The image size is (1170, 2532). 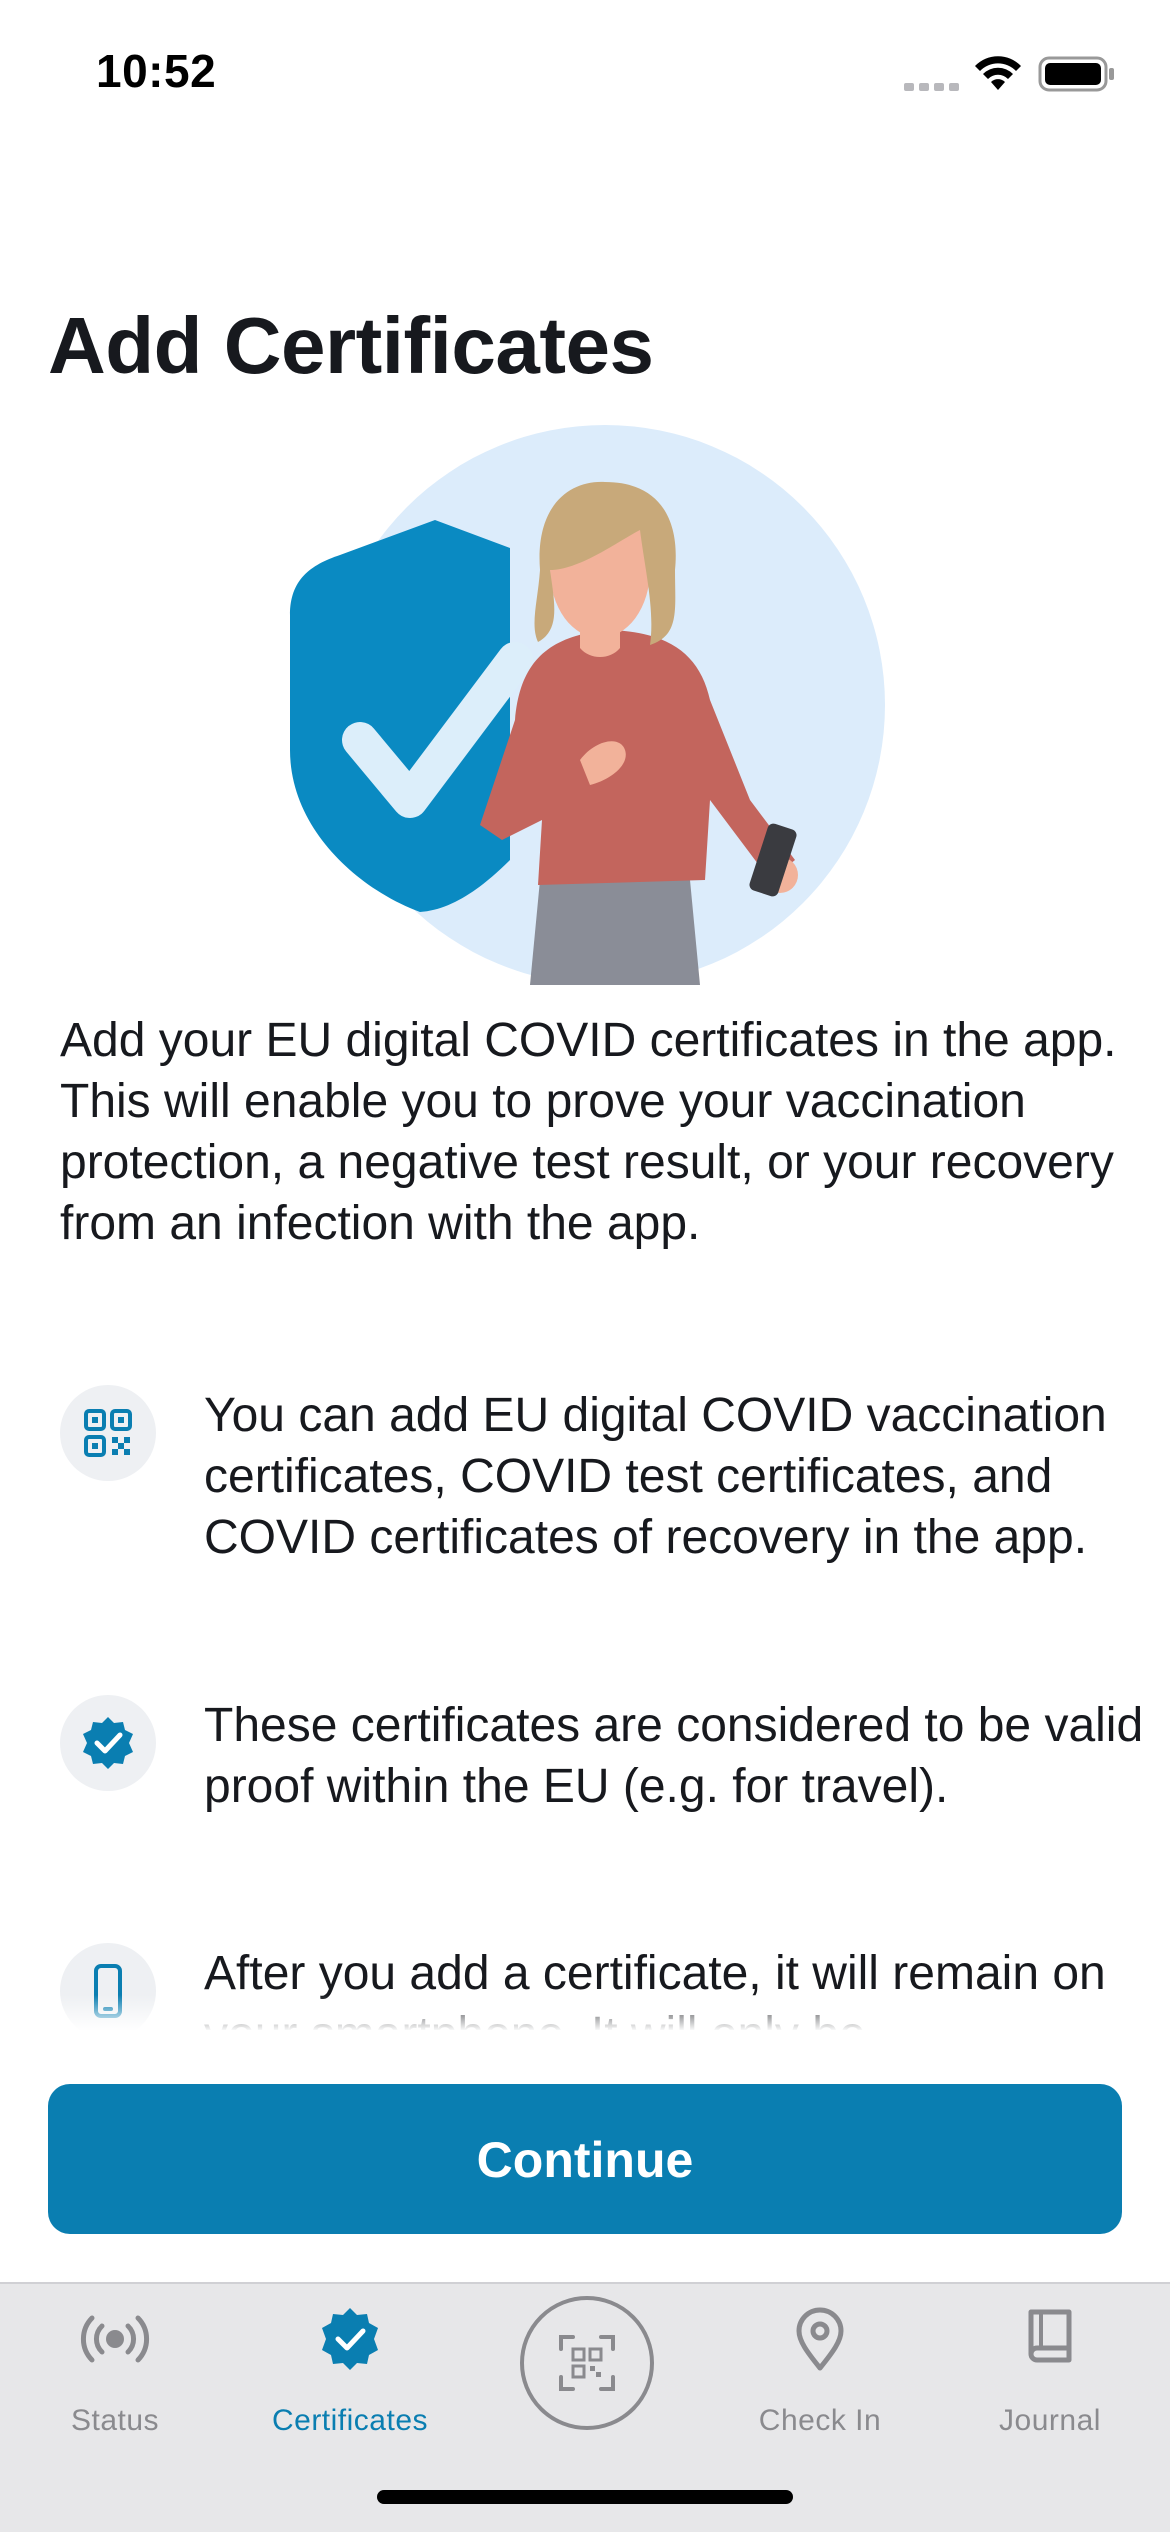 What do you see at coordinates (115, 2379) in the screenshot?
I see `tab-status: Status` at bounding box center [115, 2379].